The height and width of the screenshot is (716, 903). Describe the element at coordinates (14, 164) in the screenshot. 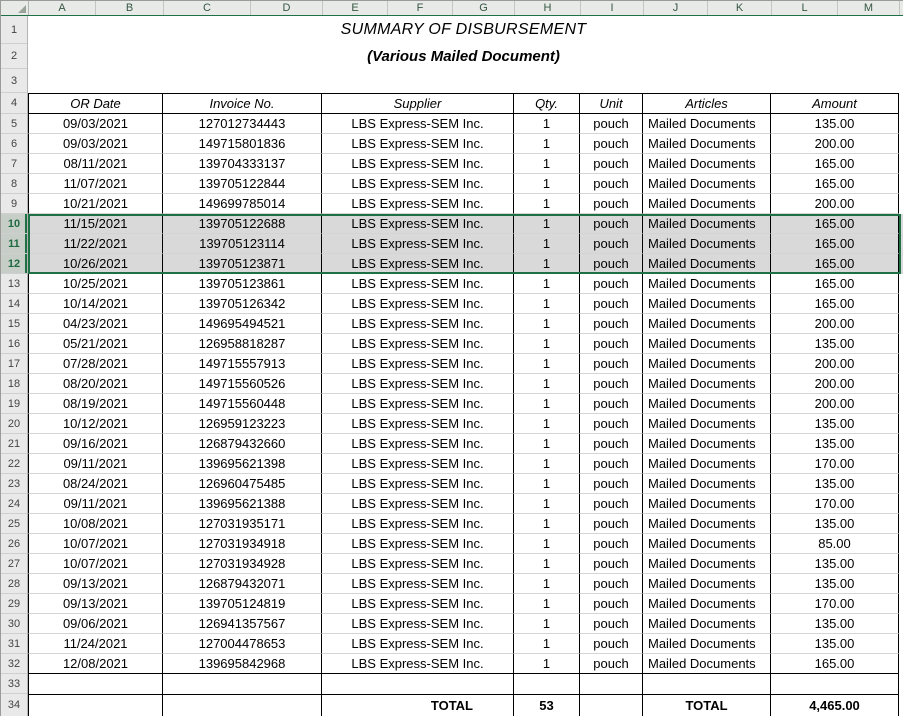

I see `row-header-7: 7` at that location.